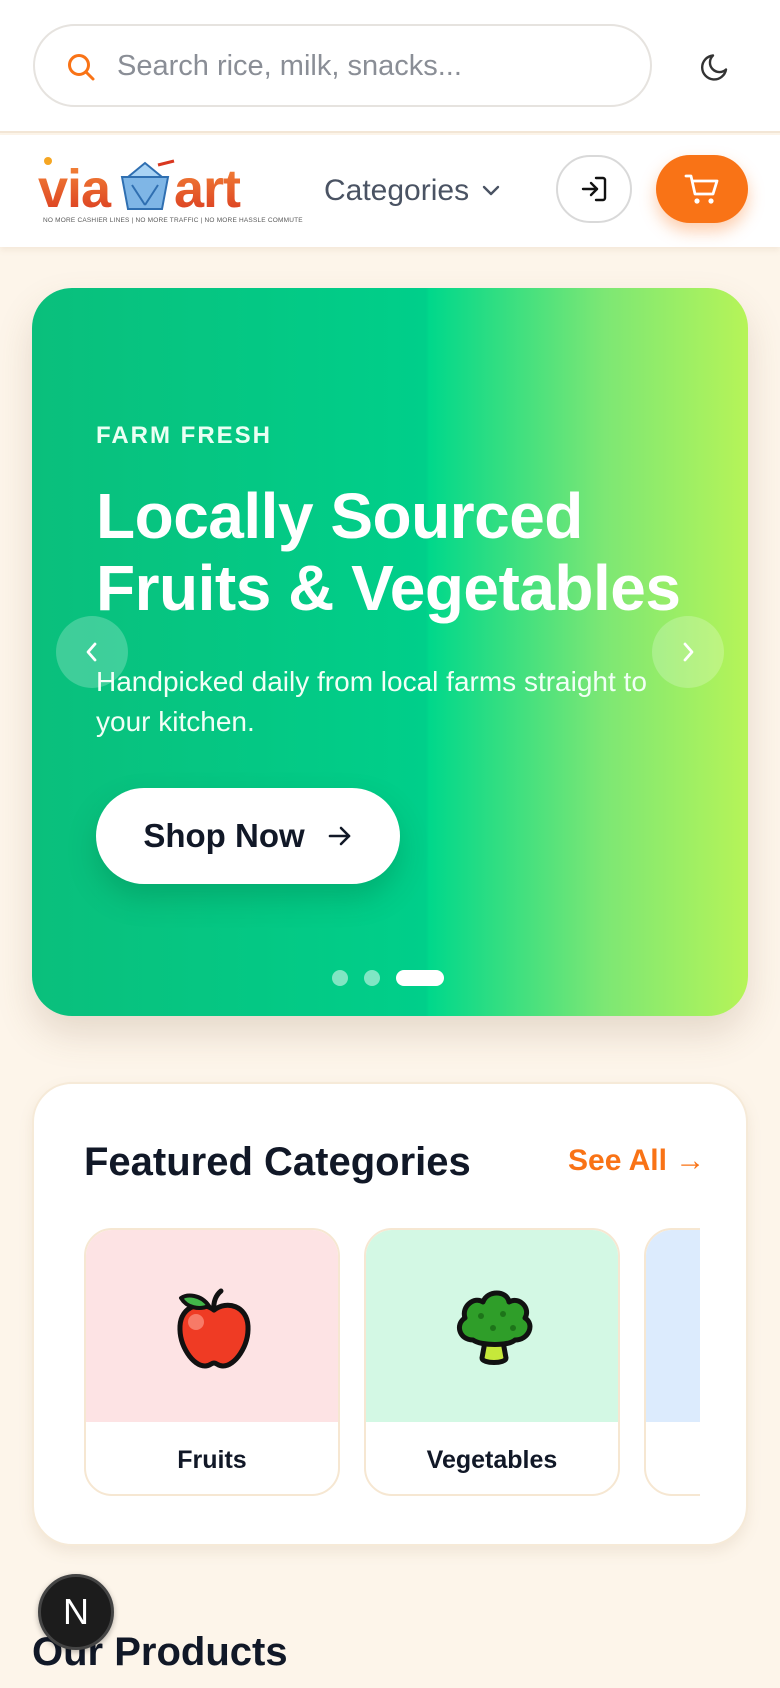 The height and width of the screenshot is (1688, 780). I want to click on carousel-dots, so click(388, 978).